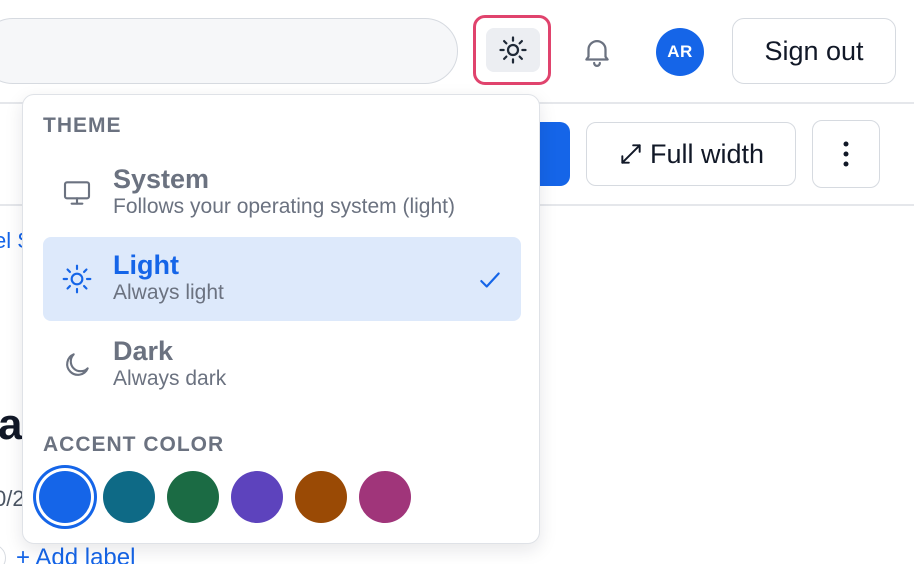  Describe the element at coordinates (321, 497) in the screenshot. I see `accent-swatch-orange` at that location.